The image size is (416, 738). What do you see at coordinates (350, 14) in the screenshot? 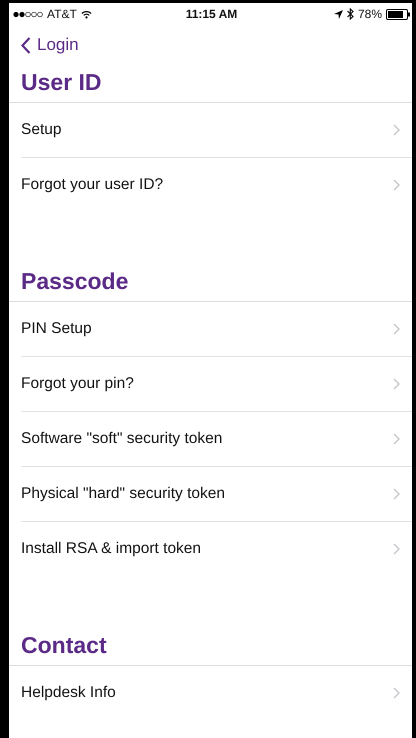
I see `bluetooth-icon` at bounding box center [350, 14].